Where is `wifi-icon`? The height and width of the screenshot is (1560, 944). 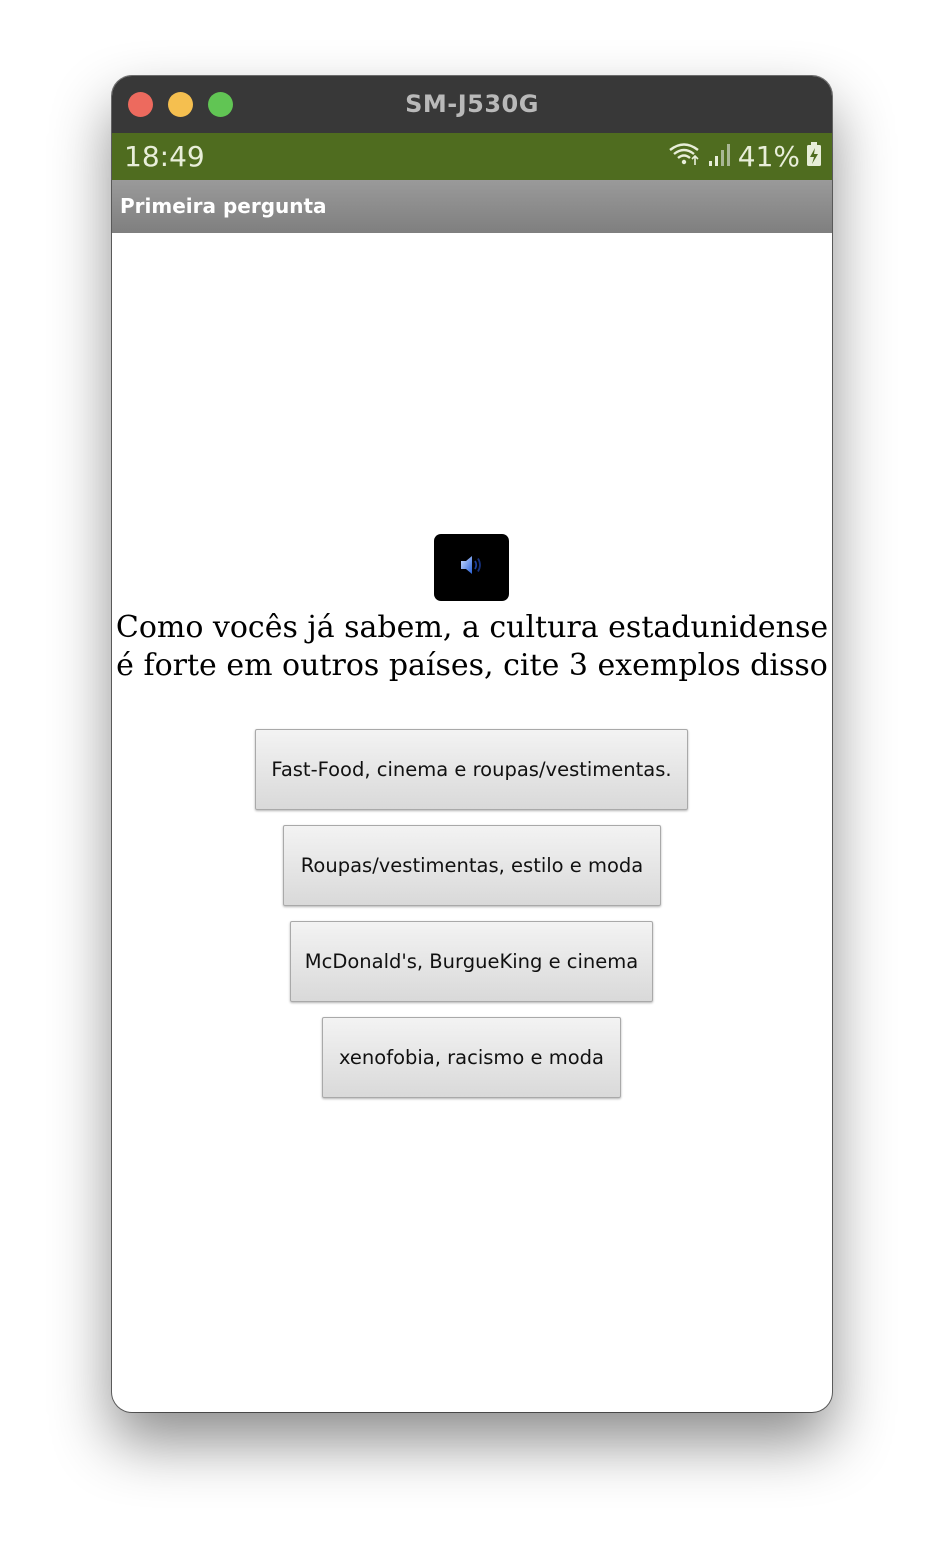
wifi-icon is located at coordinates (685, 156).